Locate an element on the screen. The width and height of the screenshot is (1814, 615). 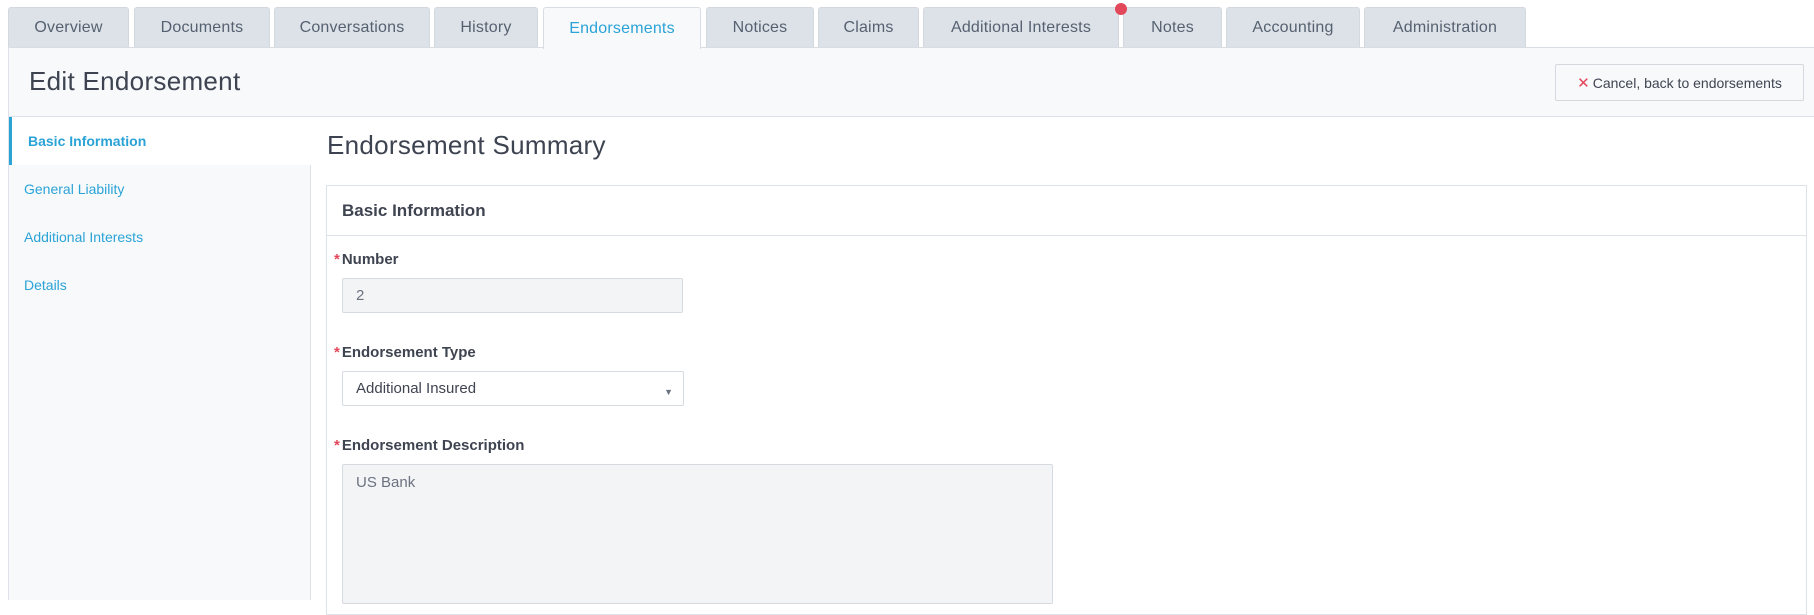
tab-endorsements: Endorsements is located at coordinates (622, 28).